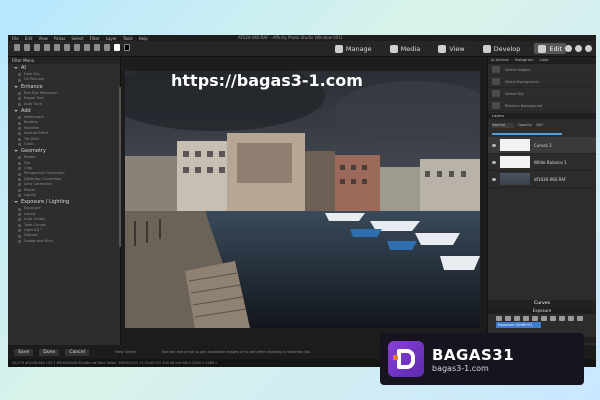  I want to click on layer-controls: Normal Opacity 100, so click(542, 125).